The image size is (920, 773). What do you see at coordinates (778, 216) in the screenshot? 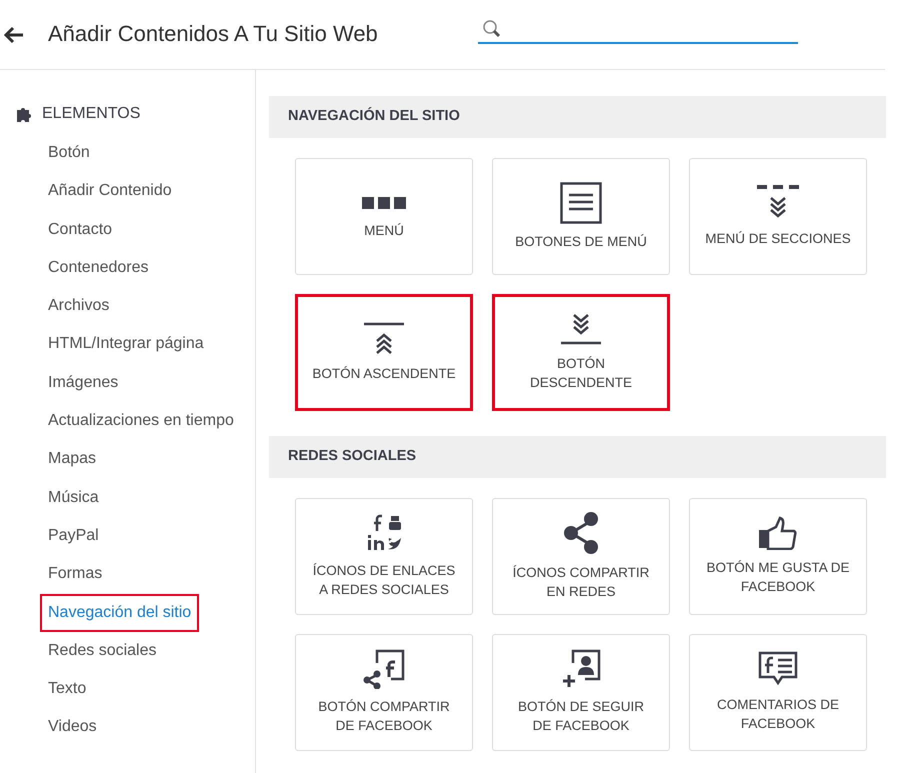
I see `element-tile: MENÚ DE SECCIONES` at bounding box center [778, 216].